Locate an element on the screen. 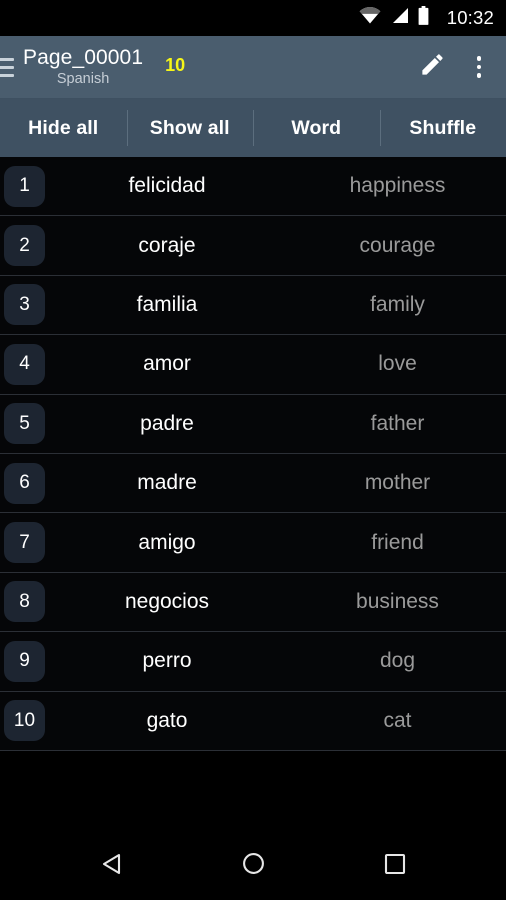 The image size is (506, 900). list-empty-area is located at coordinates (253, 791).